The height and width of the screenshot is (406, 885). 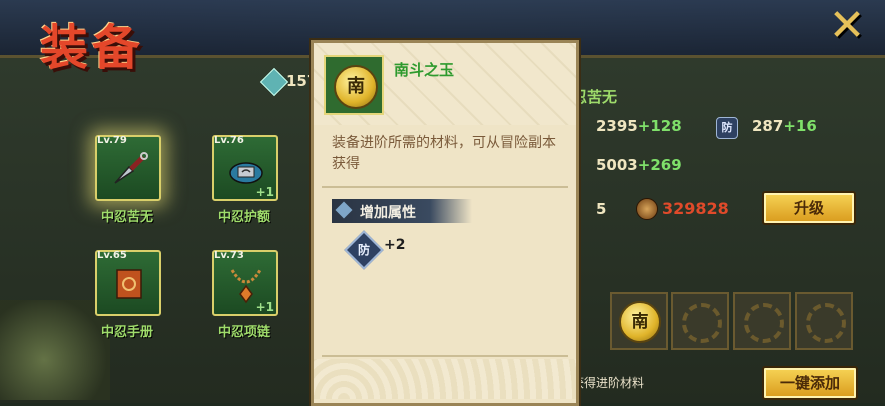 What do you see at coordinates (126, 332) in the screenshot?
I see `slot-label: 中忍手册` at bounding box center [126, 332].